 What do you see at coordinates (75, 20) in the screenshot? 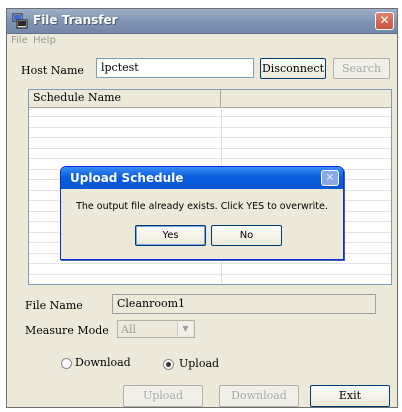
I see `window-title: File Transfer` at bounding box center [75, 20].